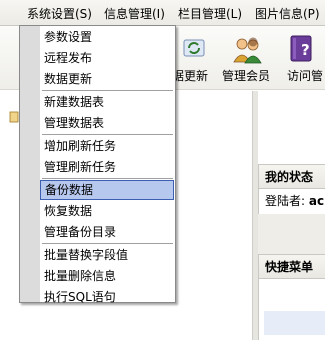 The height and width of the screenshot is (340, 325). Describe the element at coordinates (97, 146) in the screenshot. I see `menu-item: 增加刷新任务` at that location.